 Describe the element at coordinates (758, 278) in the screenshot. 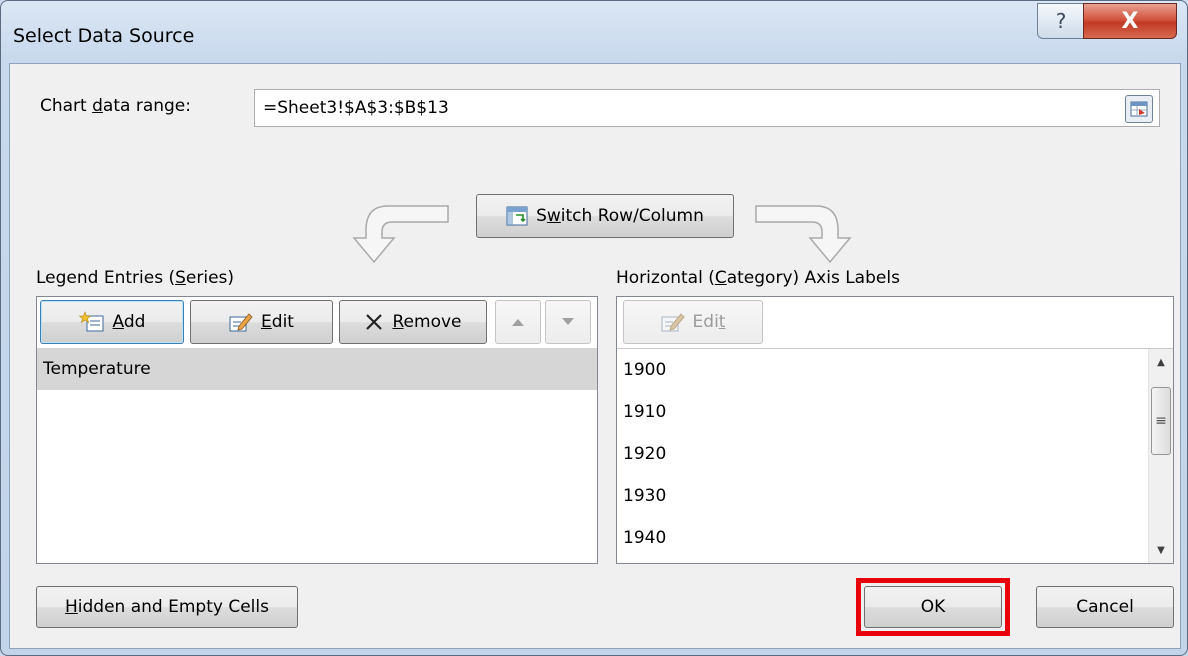

I see `axis-labels-label: Horizontal (Category) Axis Labels` at that location.